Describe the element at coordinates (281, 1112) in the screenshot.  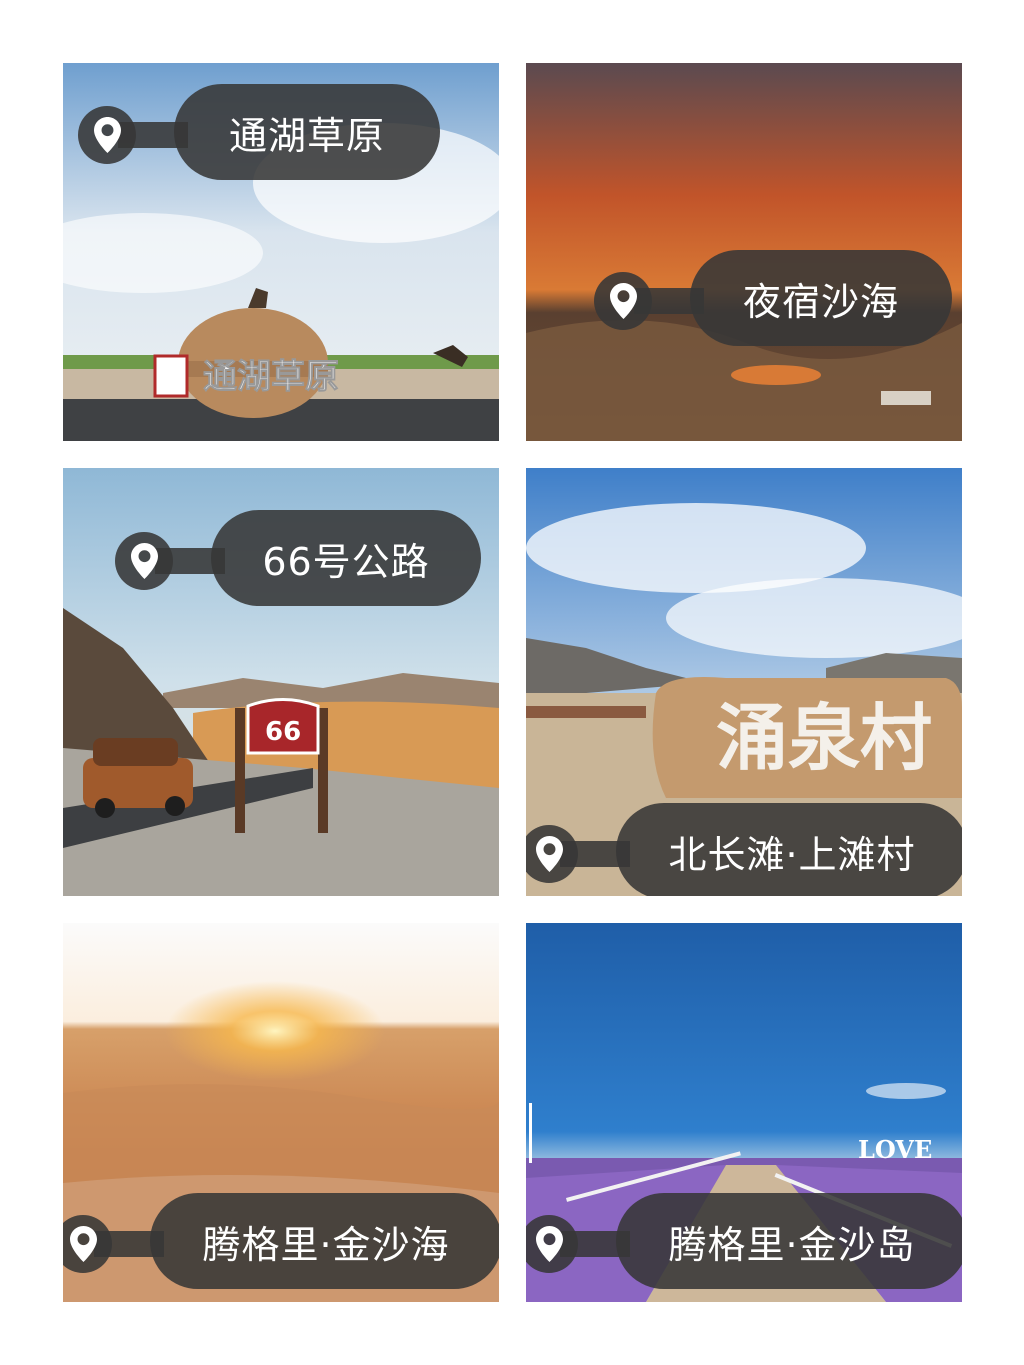
I see `photo-tile-tengger-golden-sea: 腾格里·金沙海` at that location.